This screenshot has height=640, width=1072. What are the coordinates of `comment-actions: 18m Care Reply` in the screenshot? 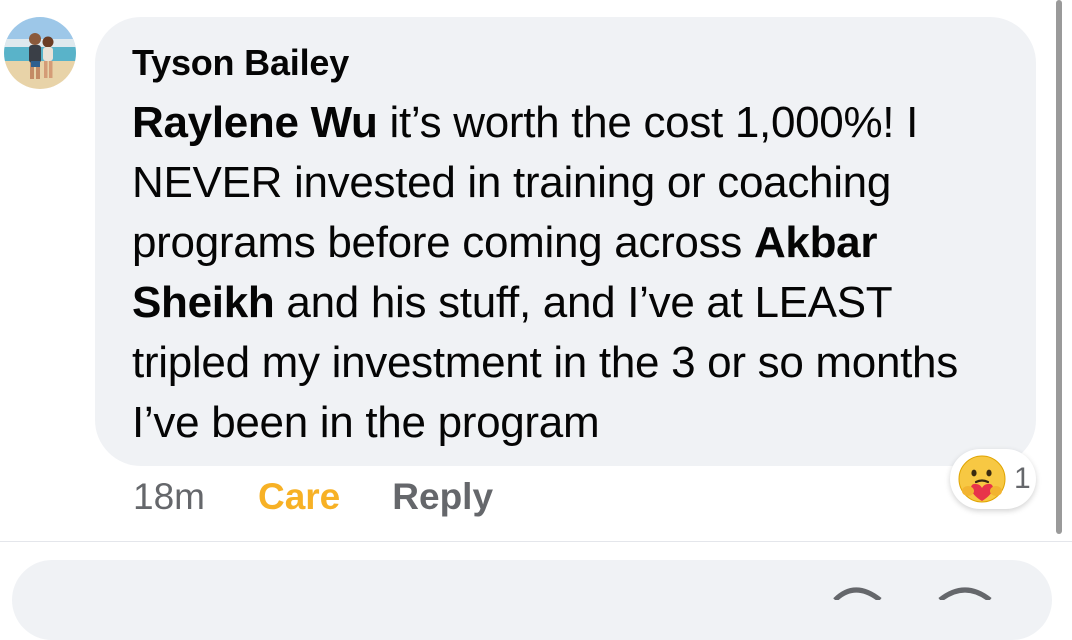 It's located at (313, 497).